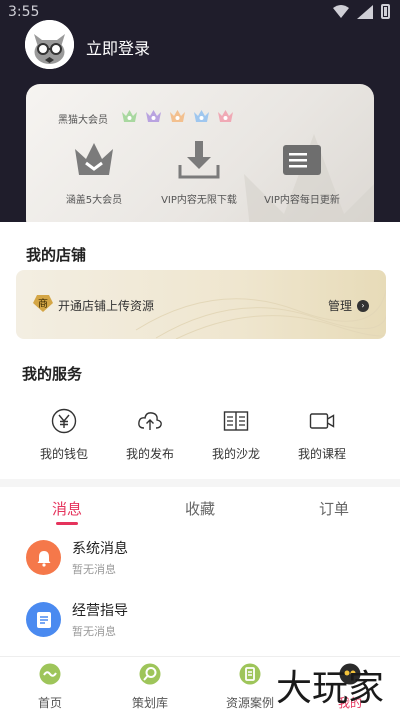 The height and width of the screenshot is (712, 400). Describe the element at coordinates (236, 435) in the screenshot. I see `service-salon: 我的沙龙` at that location.